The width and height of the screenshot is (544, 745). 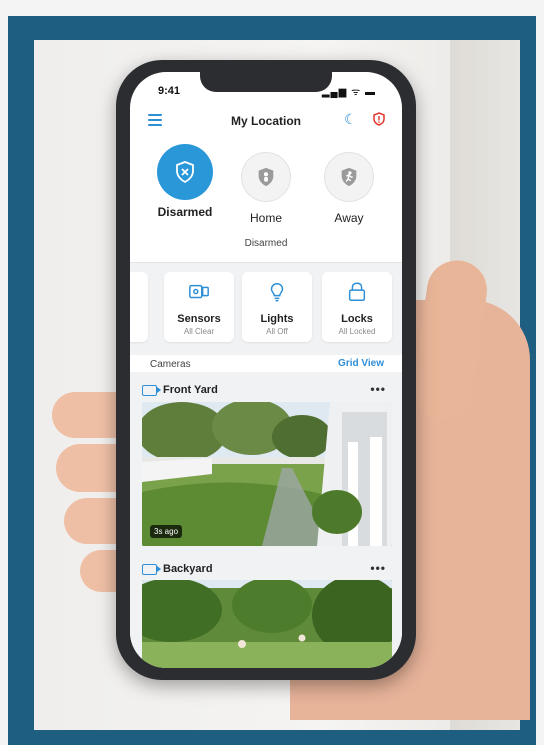 I want to click on sensors-status: All Clear, so click(x=199, y=331).